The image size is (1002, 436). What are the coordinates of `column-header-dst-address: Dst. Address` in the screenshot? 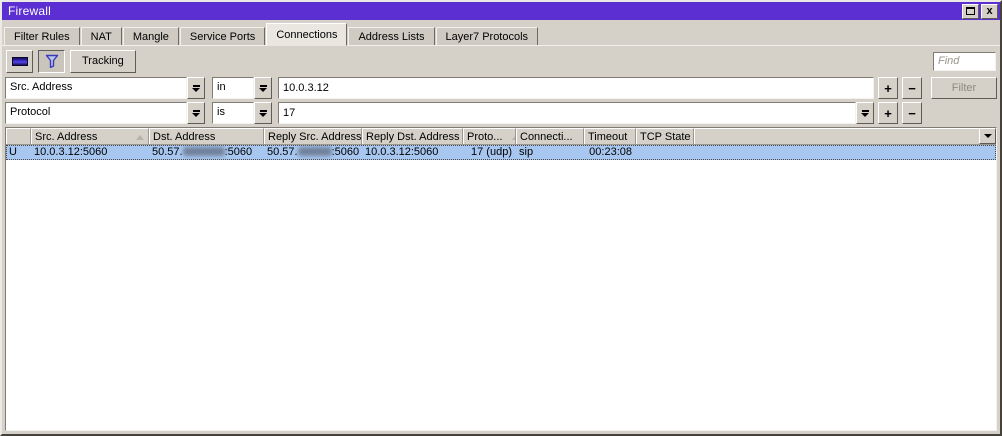 It's located at (206, 136).